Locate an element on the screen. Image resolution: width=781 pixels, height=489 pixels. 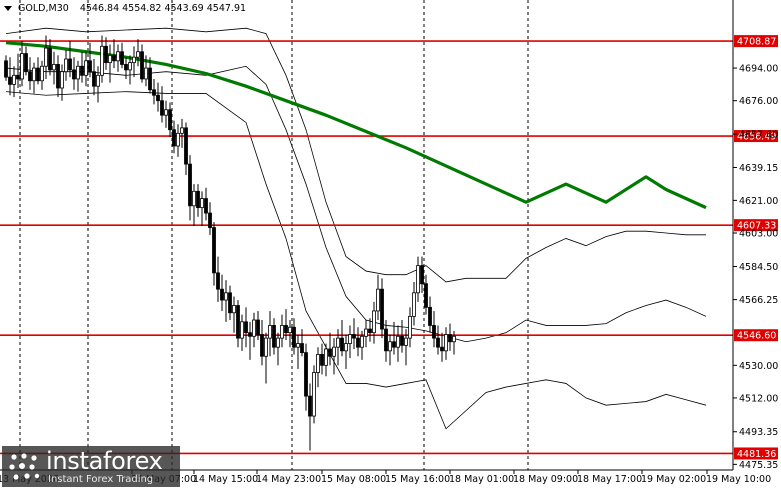
x-tick-label-6: 18 May 01:00 is located at coordinates (481, 479).